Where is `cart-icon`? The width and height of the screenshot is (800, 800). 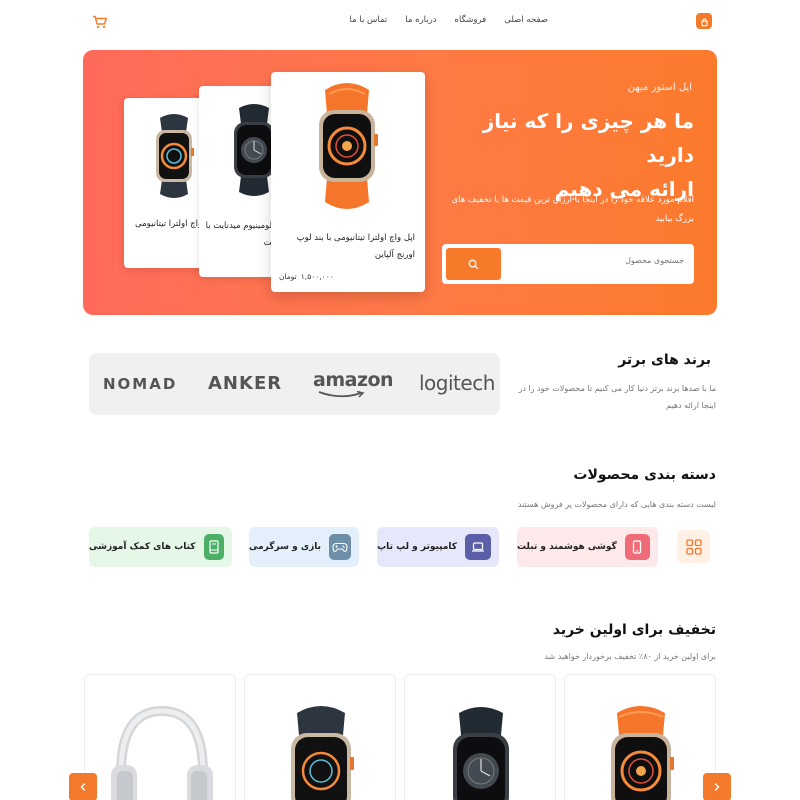
cart-icon is located at coordinates (100, 22).